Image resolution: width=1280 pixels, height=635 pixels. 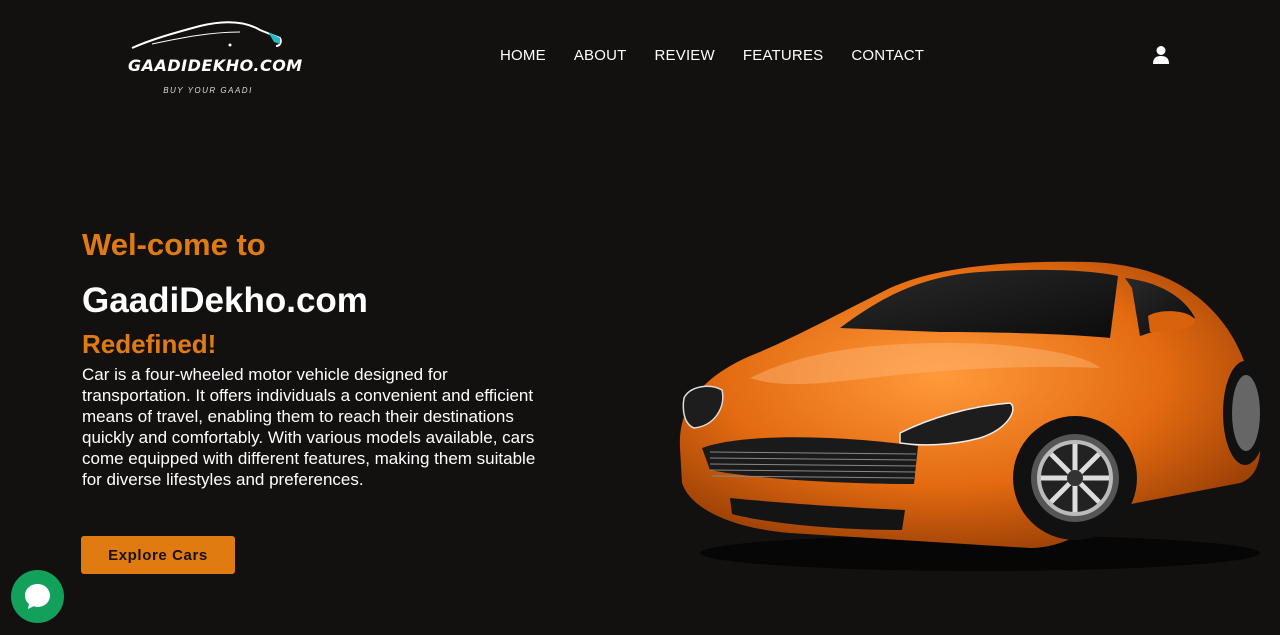 I want to click on nav-about: ABOUT, so click(x=600, y=55).